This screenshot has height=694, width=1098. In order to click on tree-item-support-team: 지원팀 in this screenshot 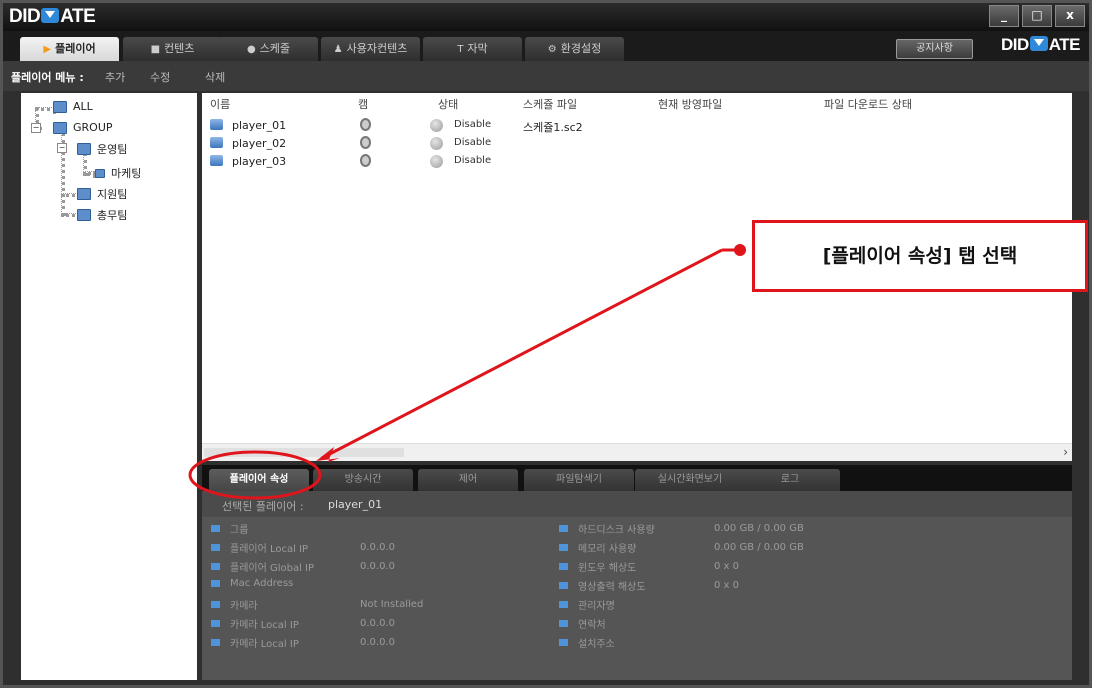, I will do `click(102, 194)`.